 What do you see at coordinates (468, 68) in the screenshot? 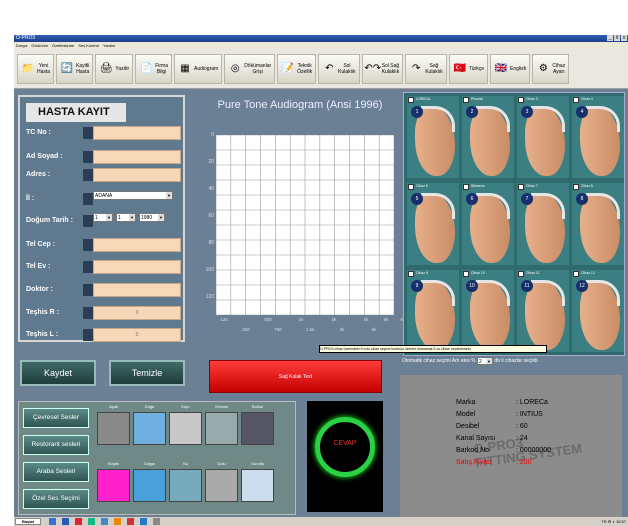
I see `toolbar-button-10: 🇹🇷 Türkçe` at bounding box center [468, 68].